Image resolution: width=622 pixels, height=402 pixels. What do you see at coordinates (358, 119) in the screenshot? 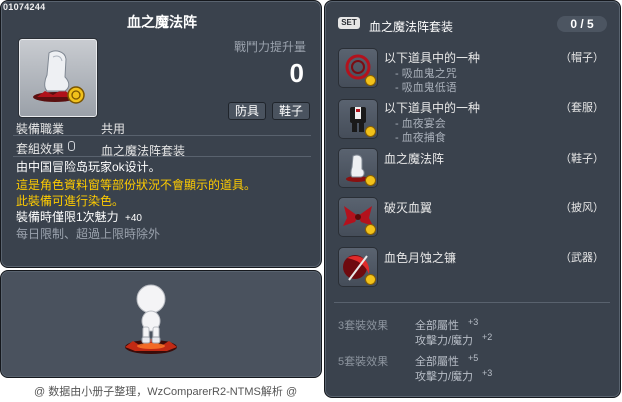
I see `set-slot-suit` at bounding box center [358, 119].